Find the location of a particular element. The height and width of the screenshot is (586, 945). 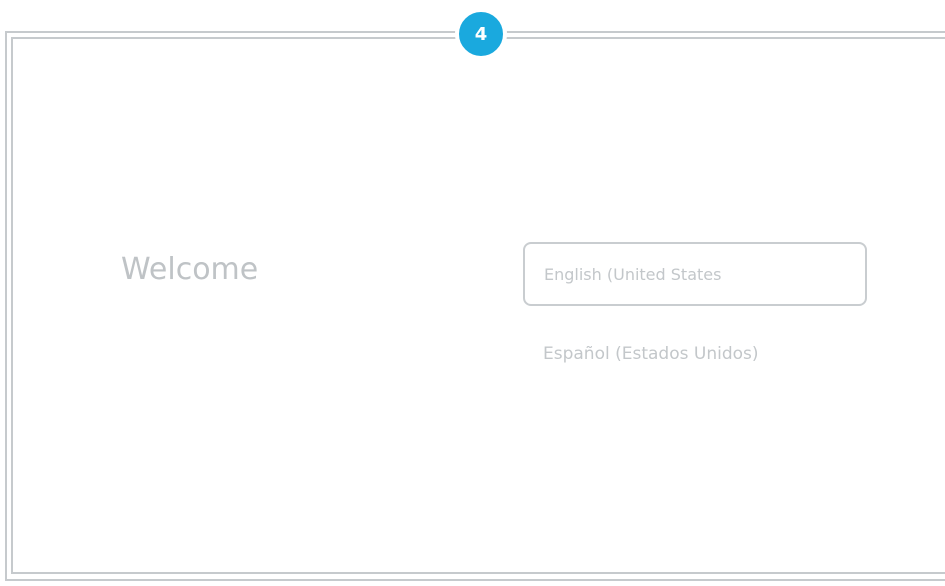

language-option-label: Español (Estados Unidos) is located at coordinates (651, 354).